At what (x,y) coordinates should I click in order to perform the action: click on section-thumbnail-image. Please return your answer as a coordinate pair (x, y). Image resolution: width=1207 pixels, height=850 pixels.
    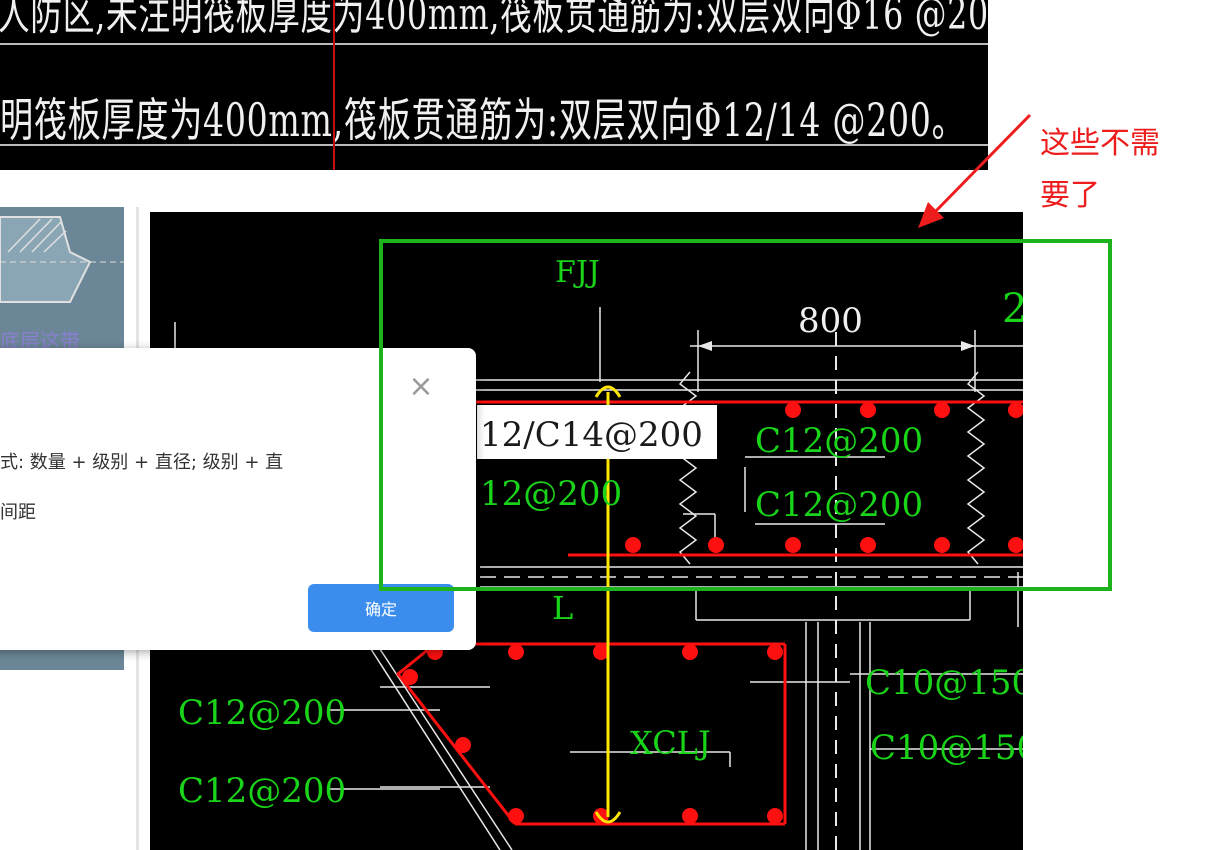
    Looking at the image, I should click on (62, 259).